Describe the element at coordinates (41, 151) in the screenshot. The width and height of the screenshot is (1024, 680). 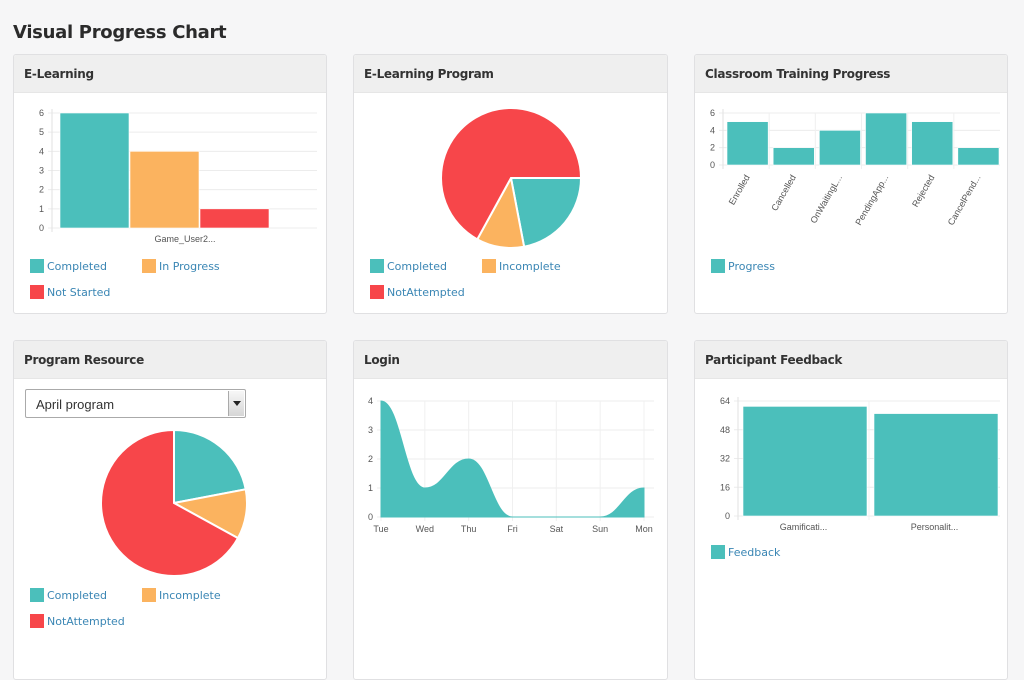
I see `y-tick-label: 4` at that location.